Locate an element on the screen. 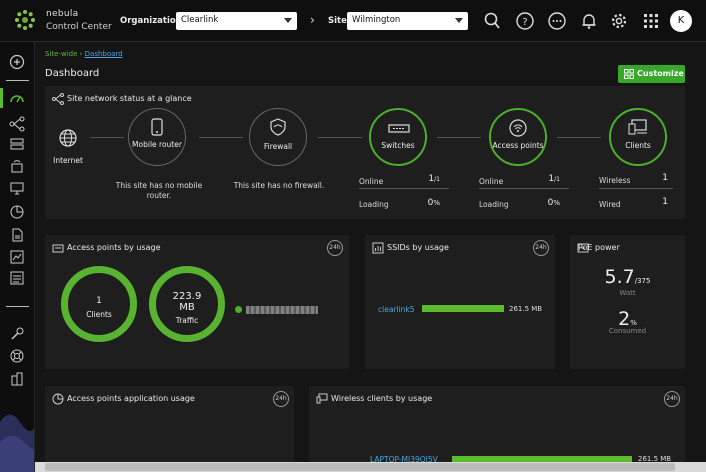 This screenshot has width=706, height=472. mobile-router-label: Mobile router is located at coordinates (157, 144).